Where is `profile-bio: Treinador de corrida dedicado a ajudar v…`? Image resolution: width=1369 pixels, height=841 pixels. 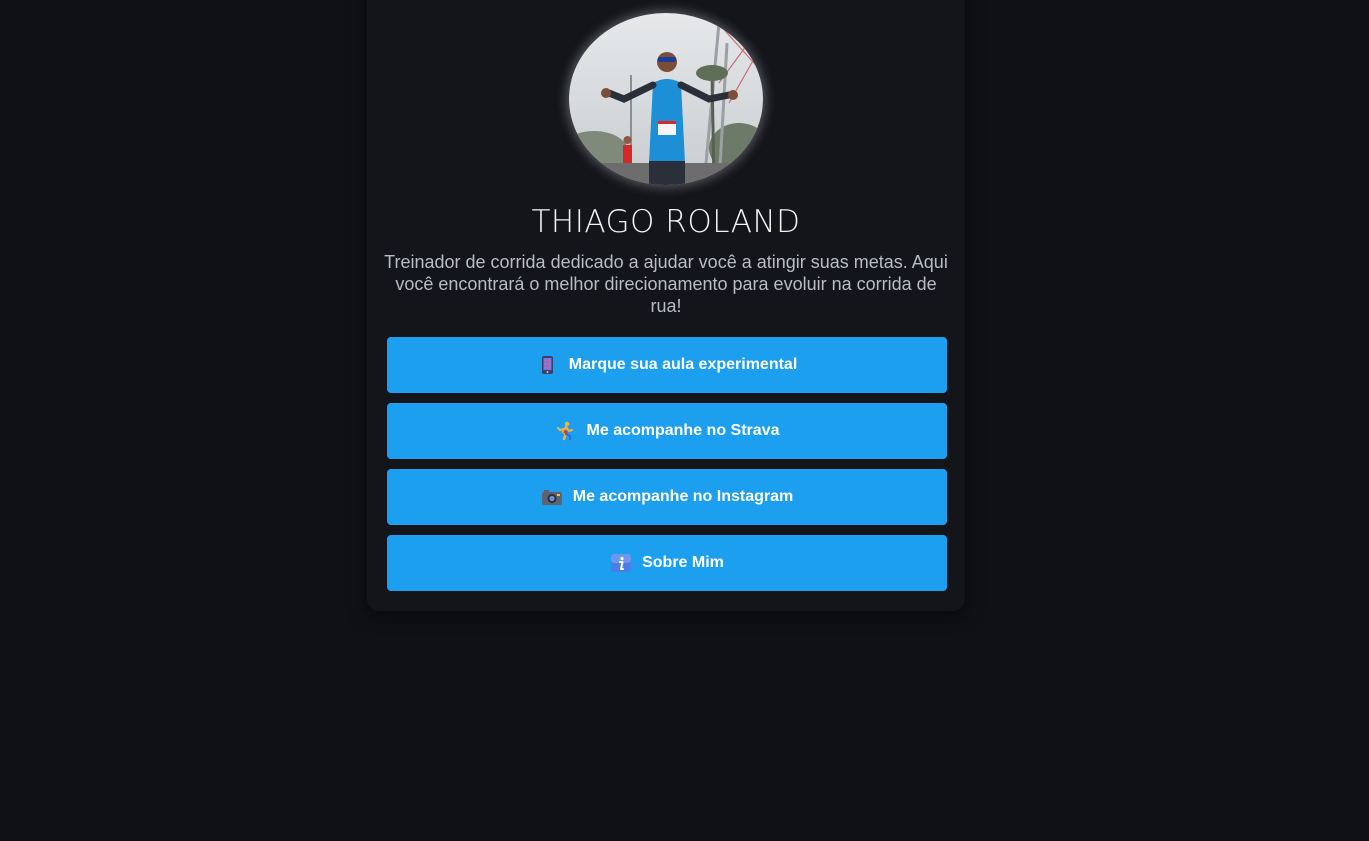 profile-bio: Treinador de corrida dedicado a ajudar v… is located at coordinates (666, 284).